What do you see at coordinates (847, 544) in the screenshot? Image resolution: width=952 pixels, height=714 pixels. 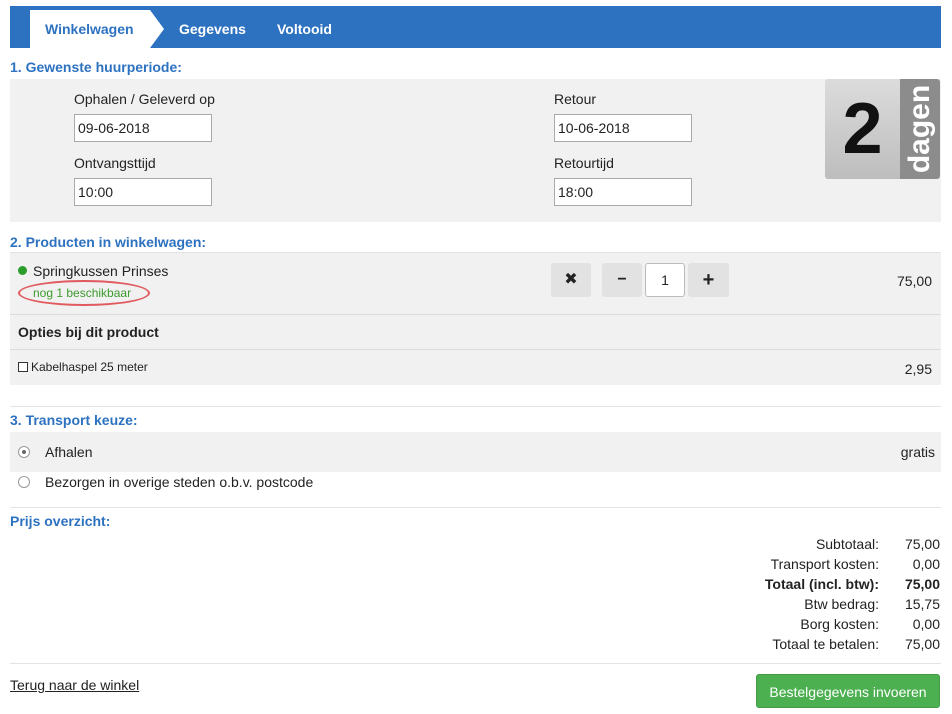 I see `price-label-subtotal: Subtotaal:` at bounding box center [847, 544].